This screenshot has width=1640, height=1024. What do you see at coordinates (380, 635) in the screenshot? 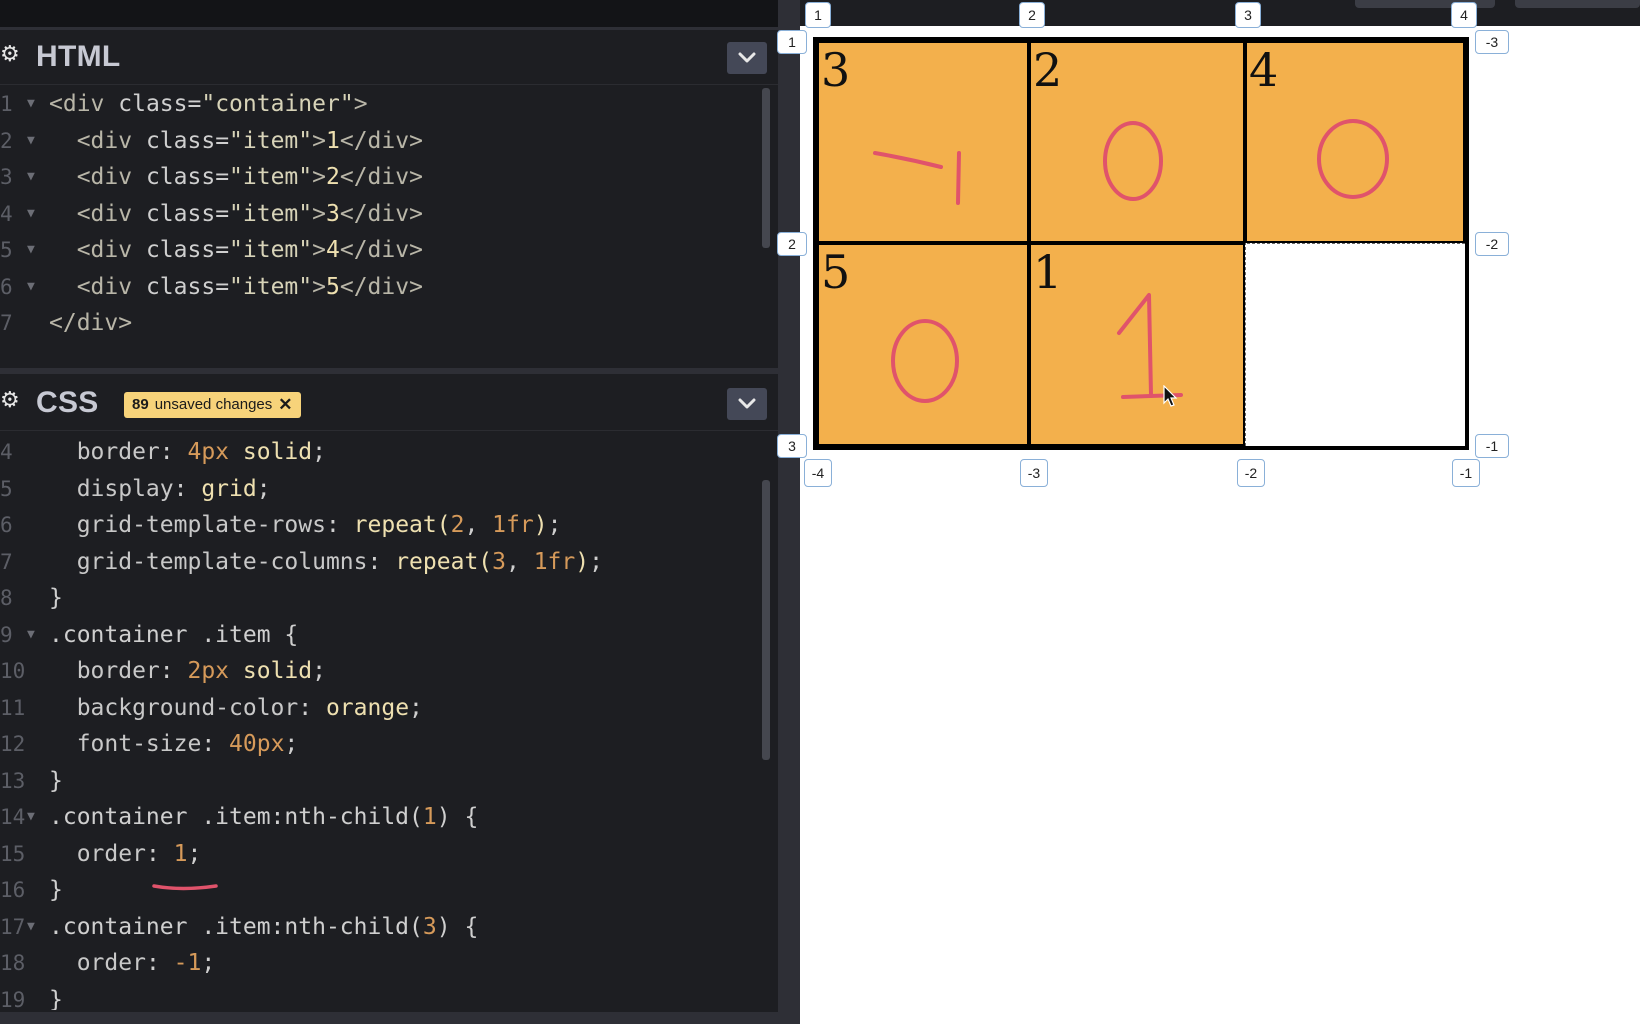
I see `code-line: 9 ▼ .container .item {` at bounding box center [380, 635].